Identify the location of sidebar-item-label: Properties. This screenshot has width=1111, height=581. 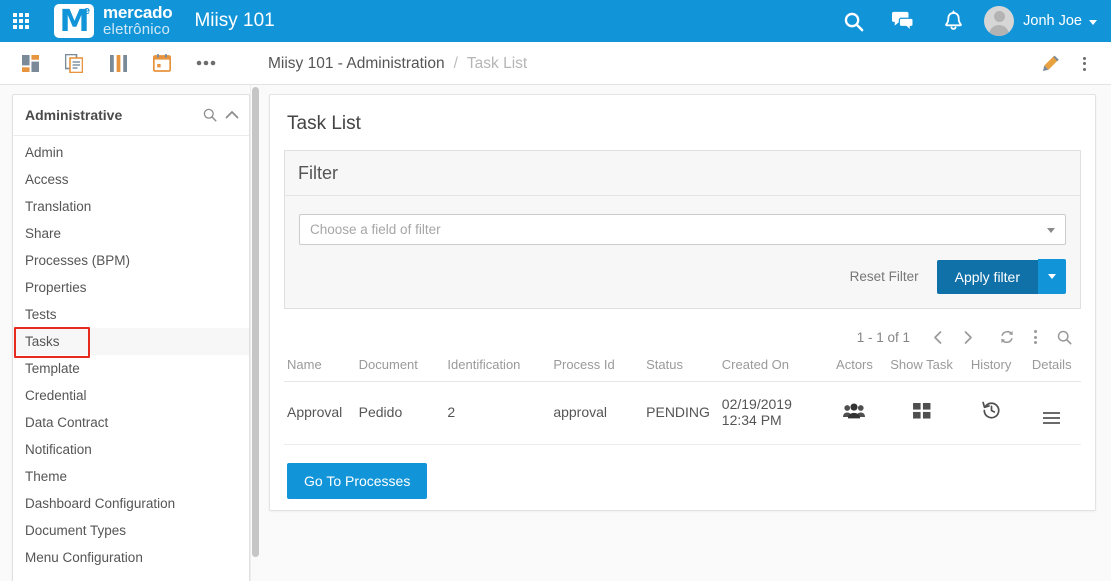
(56, 287).